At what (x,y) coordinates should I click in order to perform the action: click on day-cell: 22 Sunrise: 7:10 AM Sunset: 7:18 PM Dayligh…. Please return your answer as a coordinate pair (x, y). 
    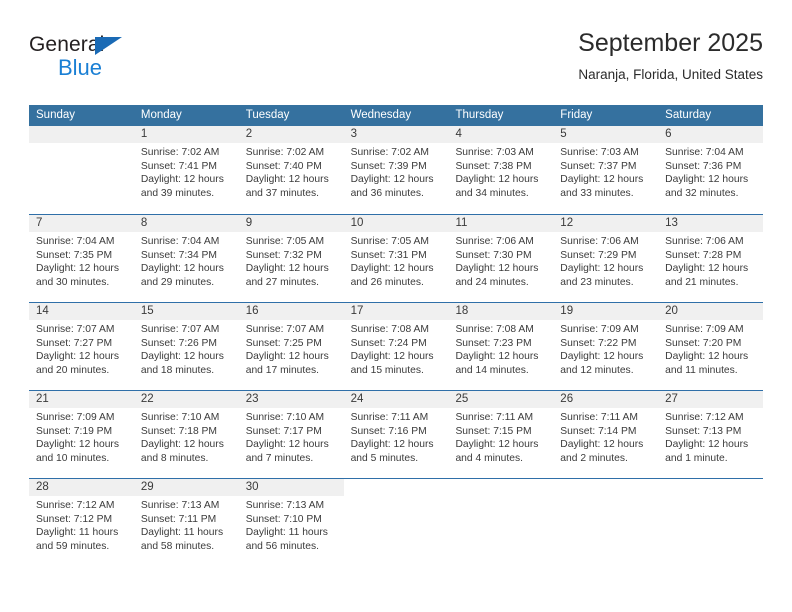
    Looking at the image, I should click on (186, 434).